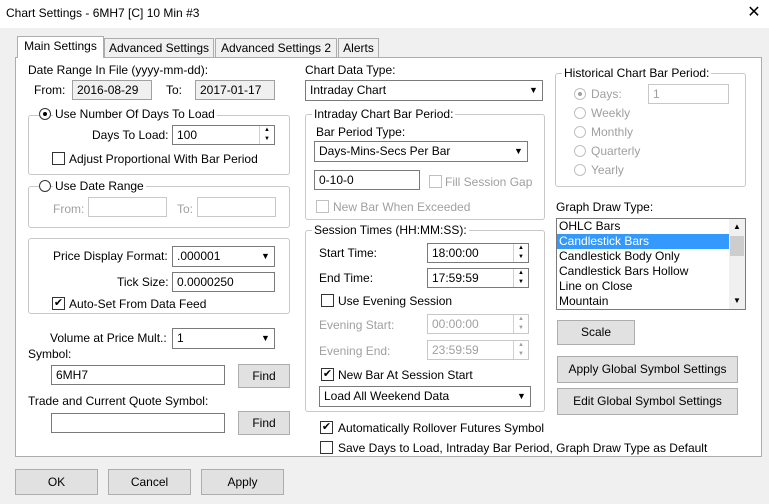 The image size is (769, 504). What do you see at coordinates (99, 186) in the screenshot?
I see `use-date-range-label: Use Date Range` at bounding box center [99, 186].